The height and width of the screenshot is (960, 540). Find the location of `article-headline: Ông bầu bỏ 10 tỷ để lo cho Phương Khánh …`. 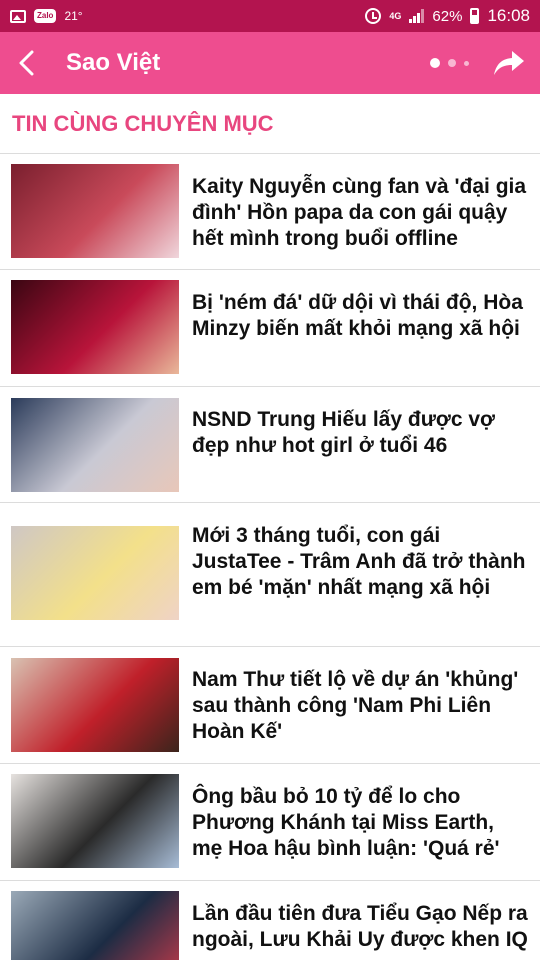

article-headline: Ông bầu bỏ 10 tỷ để lo cho Phương Khánh … is located at coordinates (361, 823).